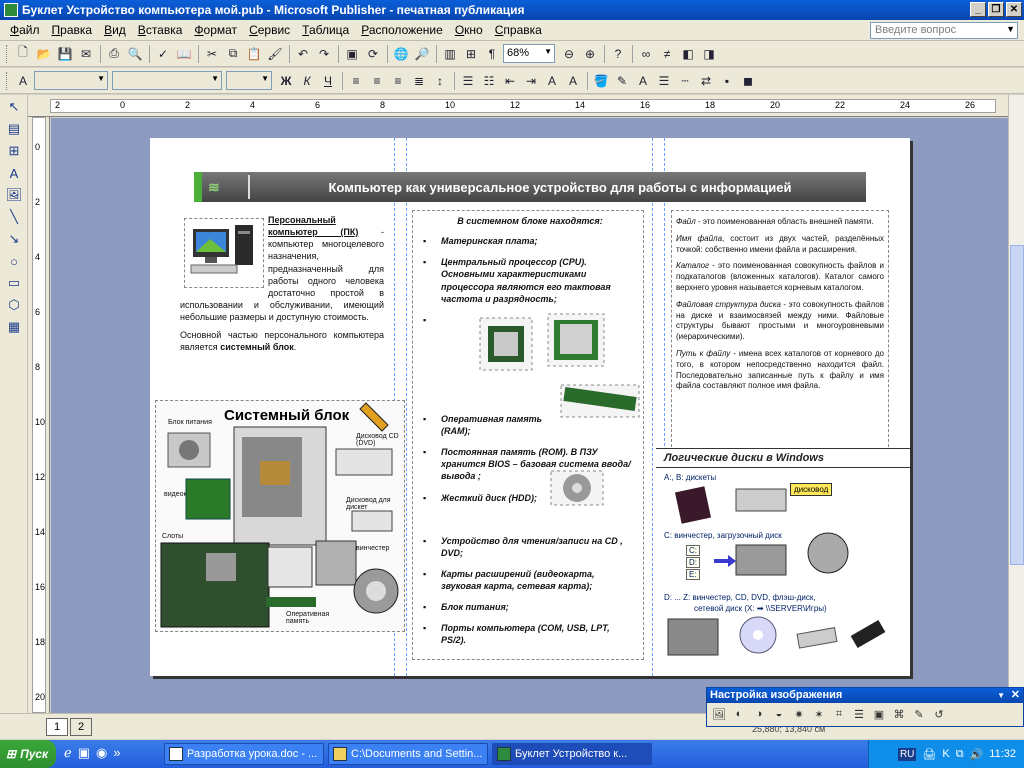 This screenshot has width=1024, height=768. I want to click on volume-icon: 🔊, so click(977, 754).